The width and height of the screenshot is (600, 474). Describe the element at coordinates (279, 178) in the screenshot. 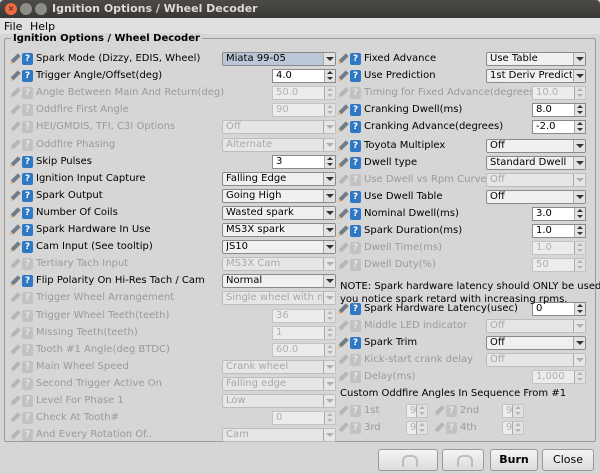

I see `setting-dropdown: Falling Edge` at that location.